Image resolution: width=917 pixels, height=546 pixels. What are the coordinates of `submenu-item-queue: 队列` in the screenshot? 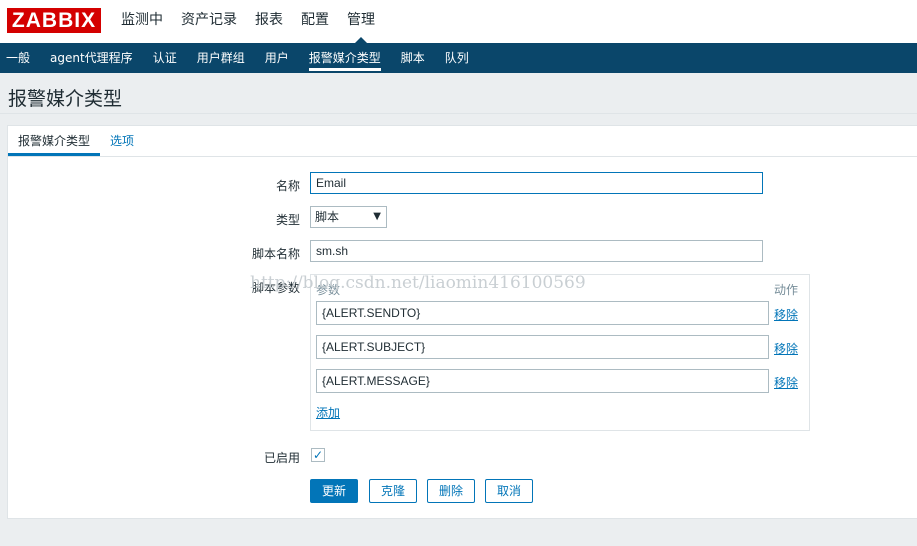 It's located at (457, 58).